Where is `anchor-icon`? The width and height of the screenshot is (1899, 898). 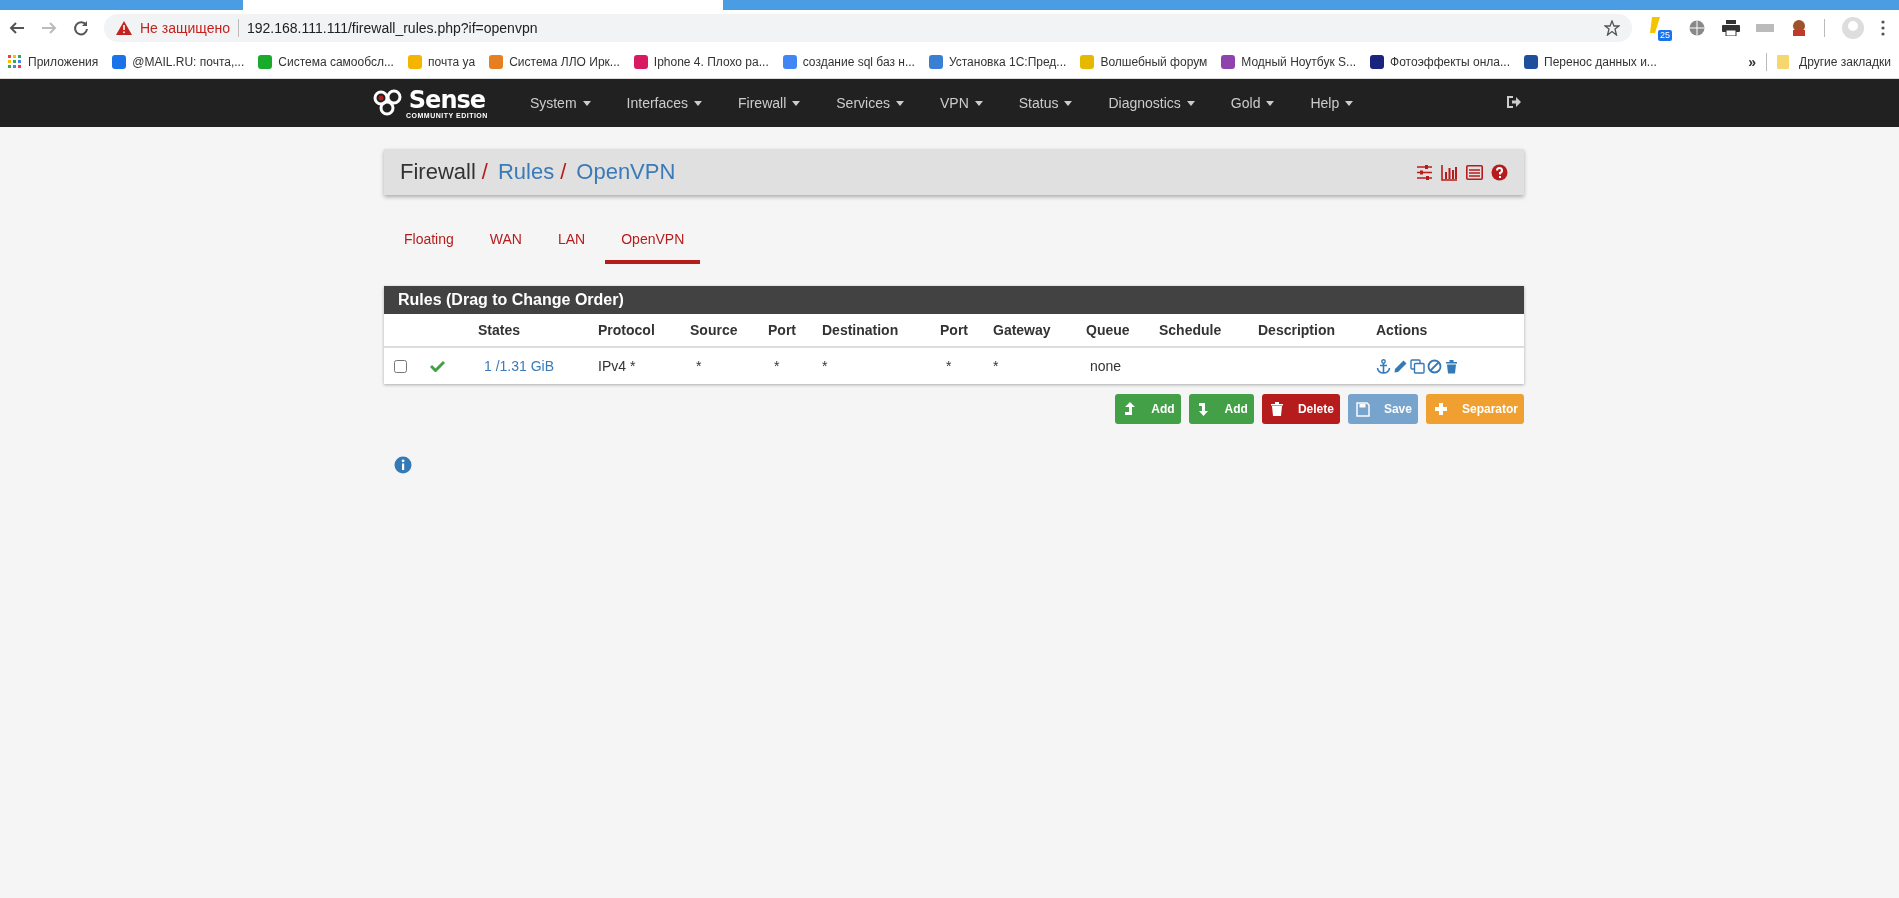
anchor-icon is located at coordinates (1383, 366).